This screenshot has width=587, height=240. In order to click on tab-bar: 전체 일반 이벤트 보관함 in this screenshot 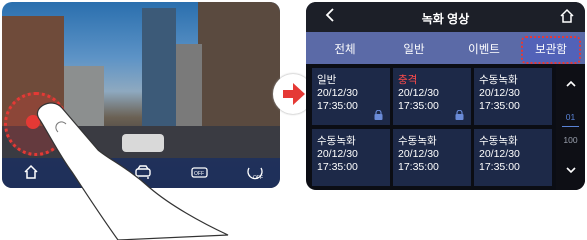, I will do `click(445, 48)`.